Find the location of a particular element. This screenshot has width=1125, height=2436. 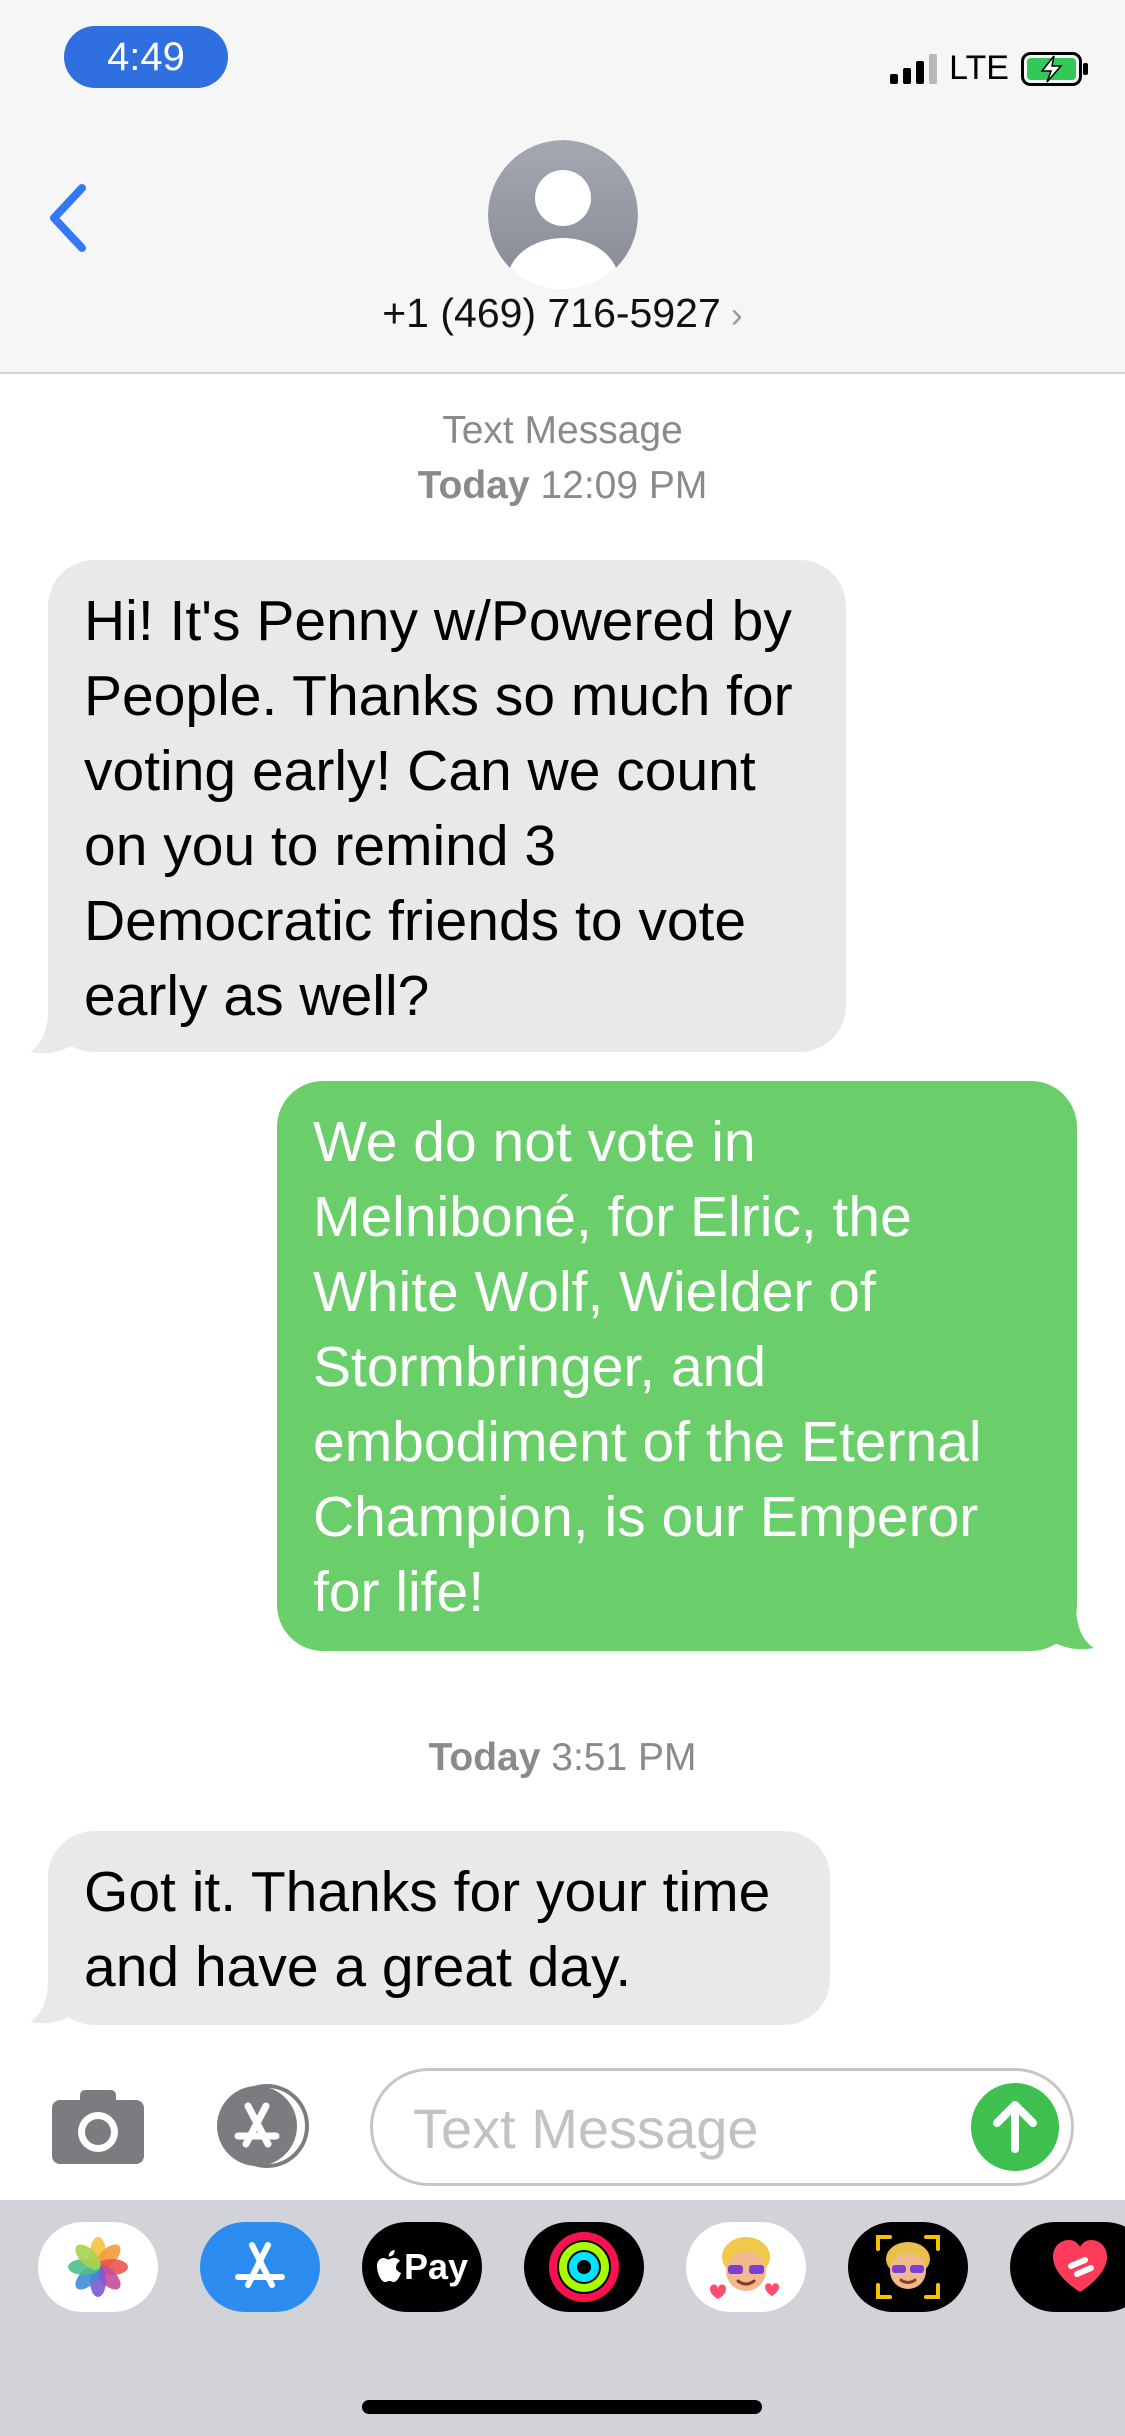

send-button is located at coordinates (1015, 2127).